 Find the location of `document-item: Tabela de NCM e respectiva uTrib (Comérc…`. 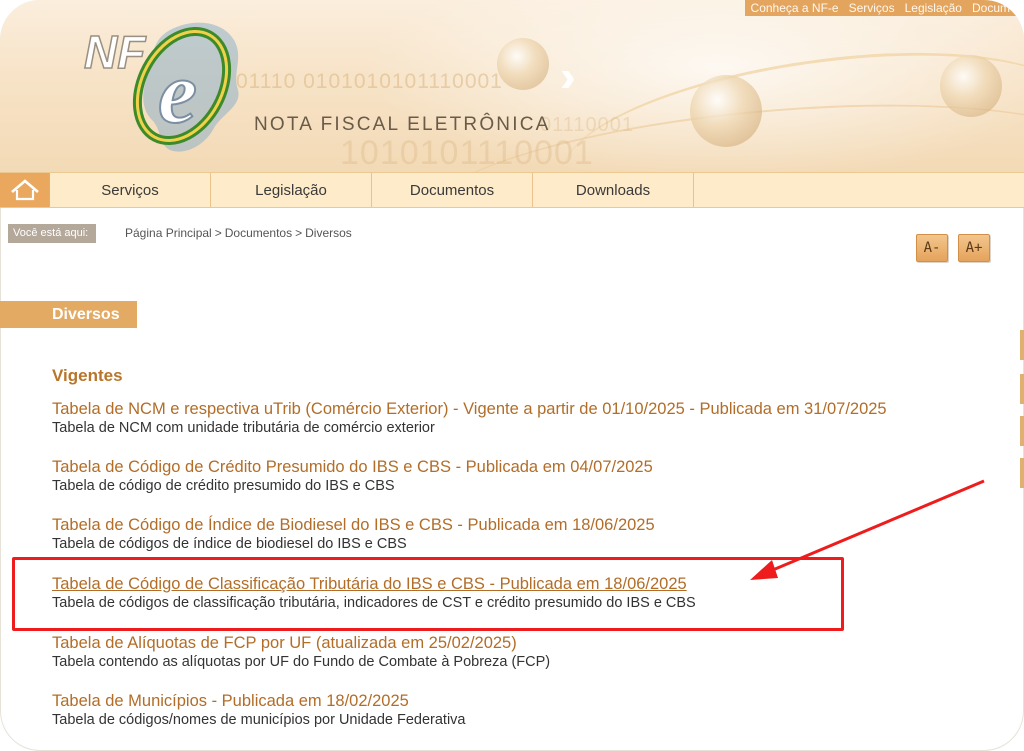

document-item: Tabela de NCM e respectiva uTrib (Comérc… is located at coordinates (469, 418).